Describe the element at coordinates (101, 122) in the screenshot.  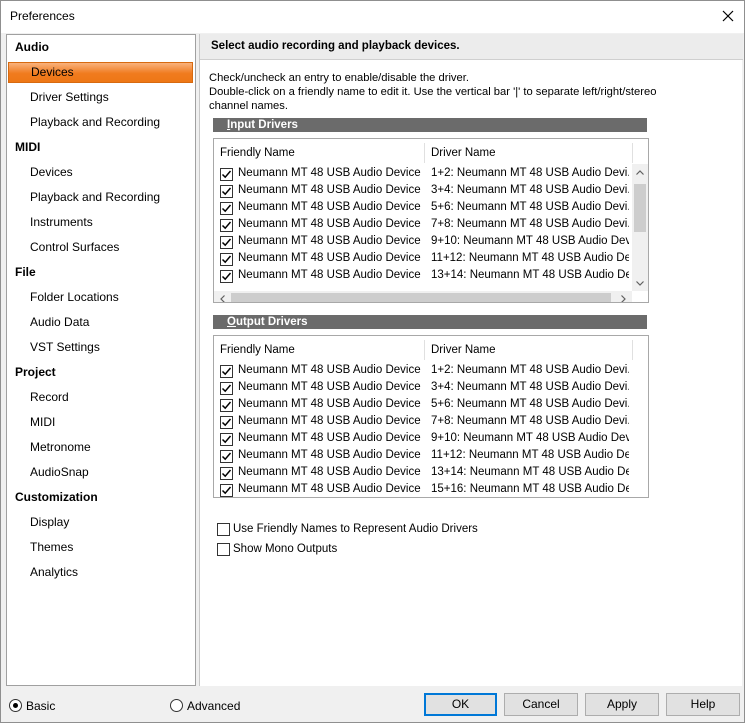
I see `nav-item-audio-playback-and-recording: Playback and Recording` at that location.